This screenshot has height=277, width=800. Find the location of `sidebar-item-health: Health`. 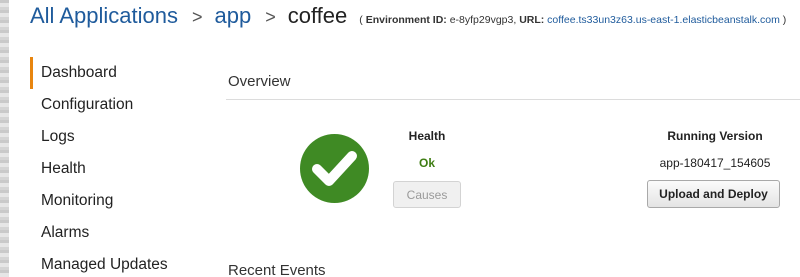

sidebar-item-health: Health is located at coordinates (115, 169).